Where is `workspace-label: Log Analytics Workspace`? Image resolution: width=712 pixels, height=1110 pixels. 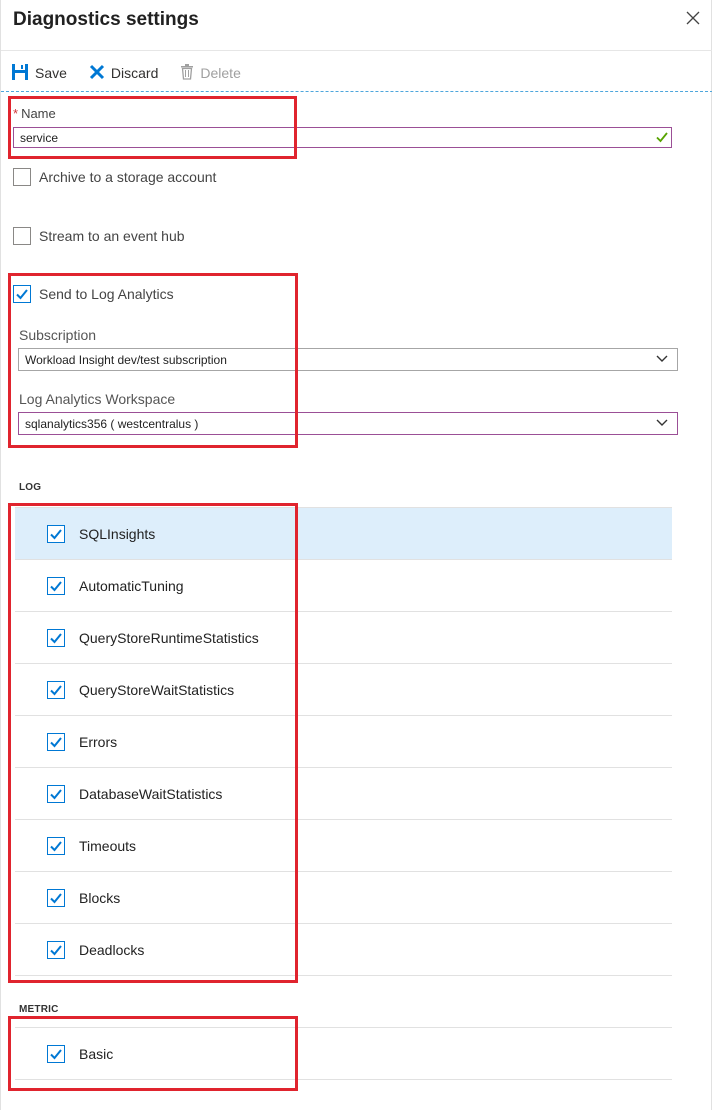 workspace-label: Log Analytics Workspace is located at coordinates (97, 399).